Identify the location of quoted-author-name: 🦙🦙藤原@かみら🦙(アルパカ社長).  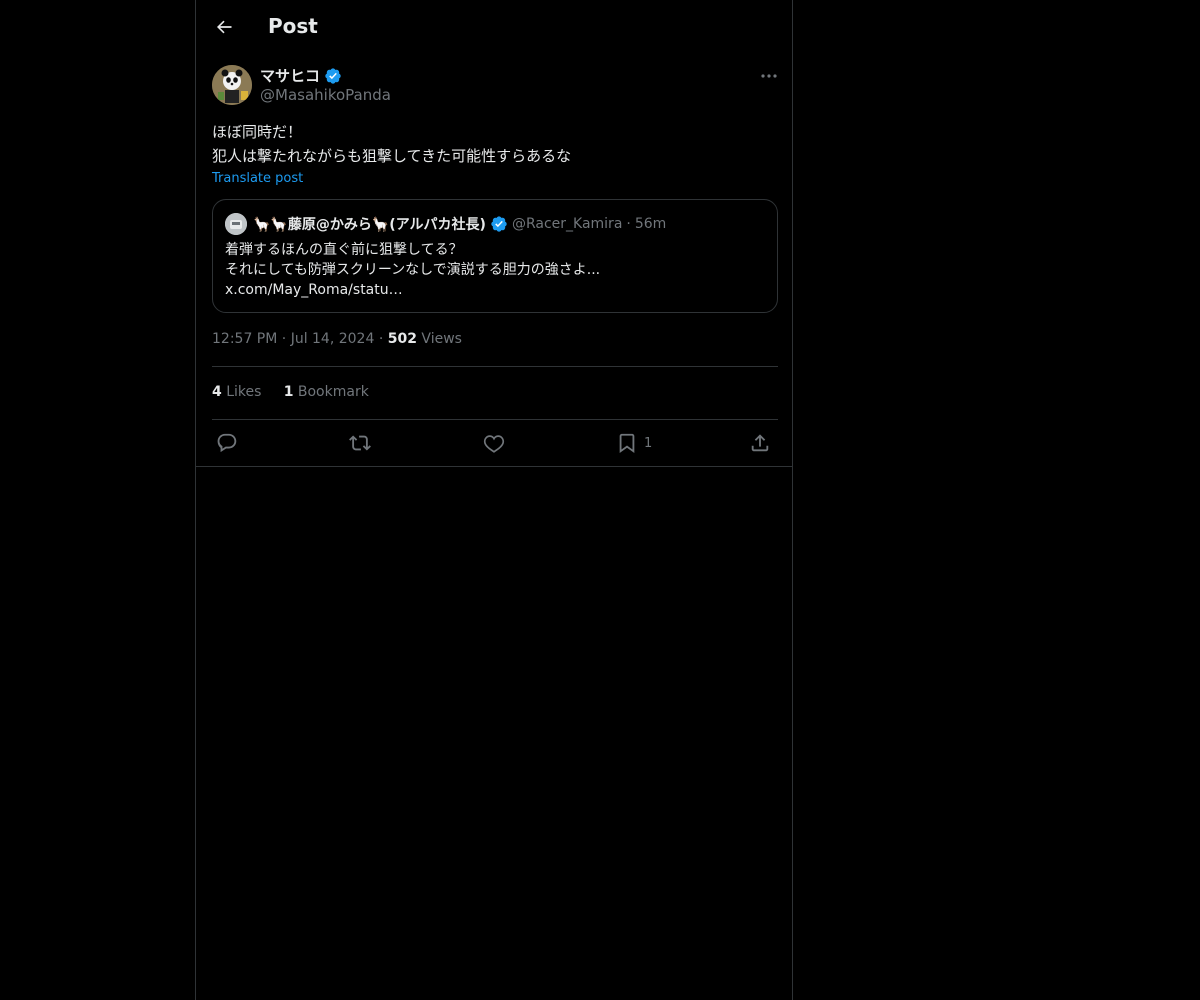
(369, 224).